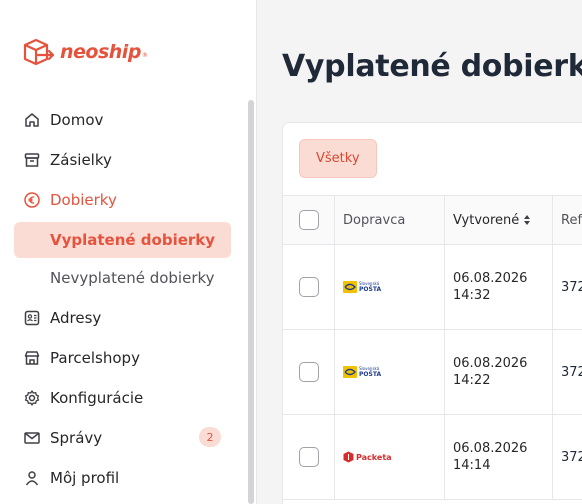 The width and height of the screenshot is (582, 504). What do you see at coordinates (122, 200) in the screenshot?
I see `sidebar-item-dobierky: Dobierky` at bounding box center [122, 200].